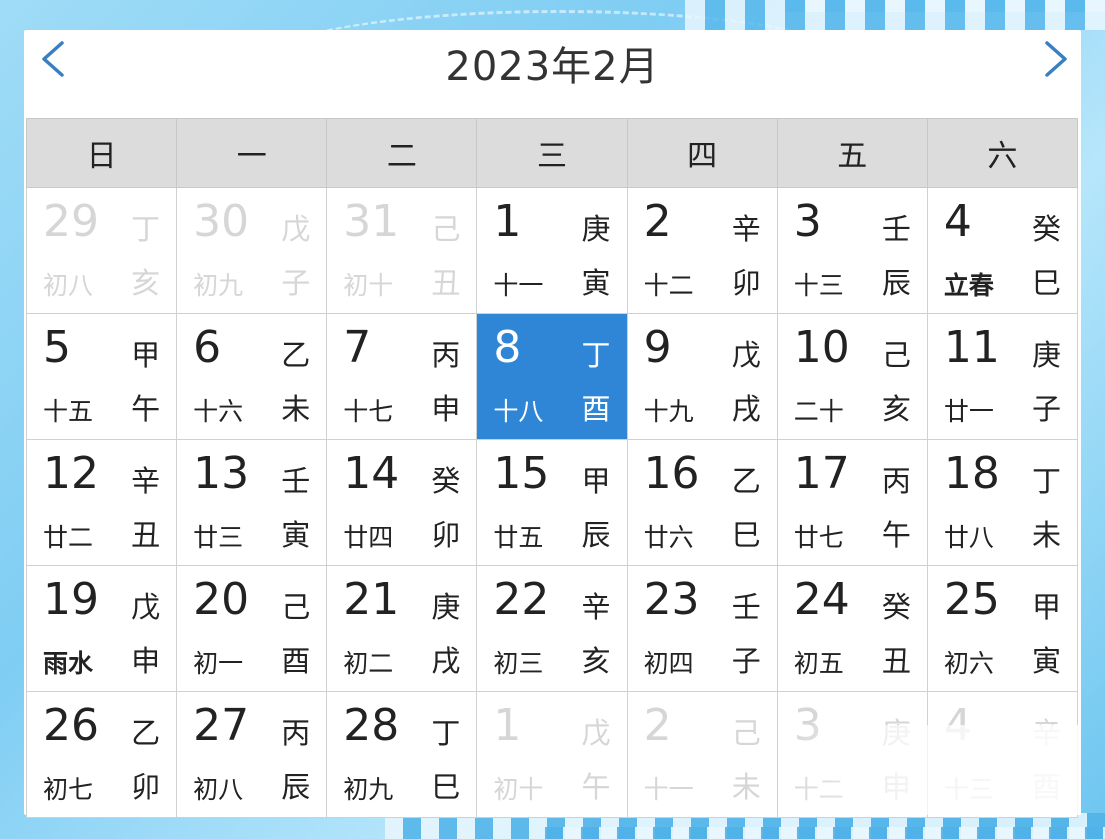 The height and width of the screenshot is (839, 1105). I want to click on day-cell: 25 甲初六 寅, so click(1002, 628).